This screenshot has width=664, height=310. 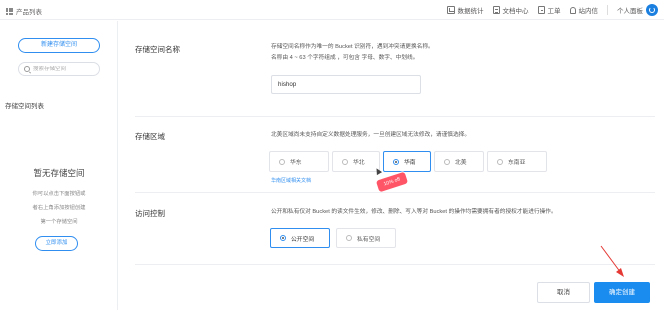 What do you see at coordinates (572, 10) in the screenshot?
I see `bell-icon` at bounding box center [572, 10].